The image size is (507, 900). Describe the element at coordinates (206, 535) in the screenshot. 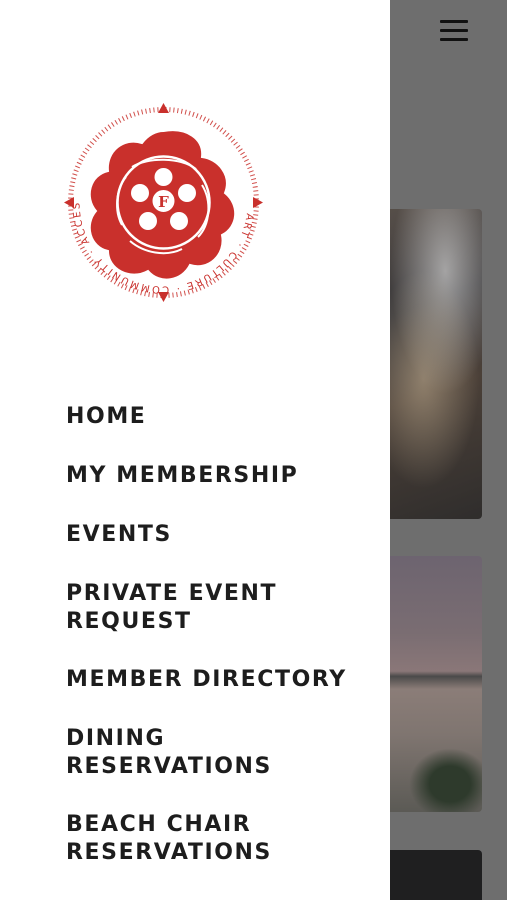

I see `menu-item-events: EVENTS` at that location.